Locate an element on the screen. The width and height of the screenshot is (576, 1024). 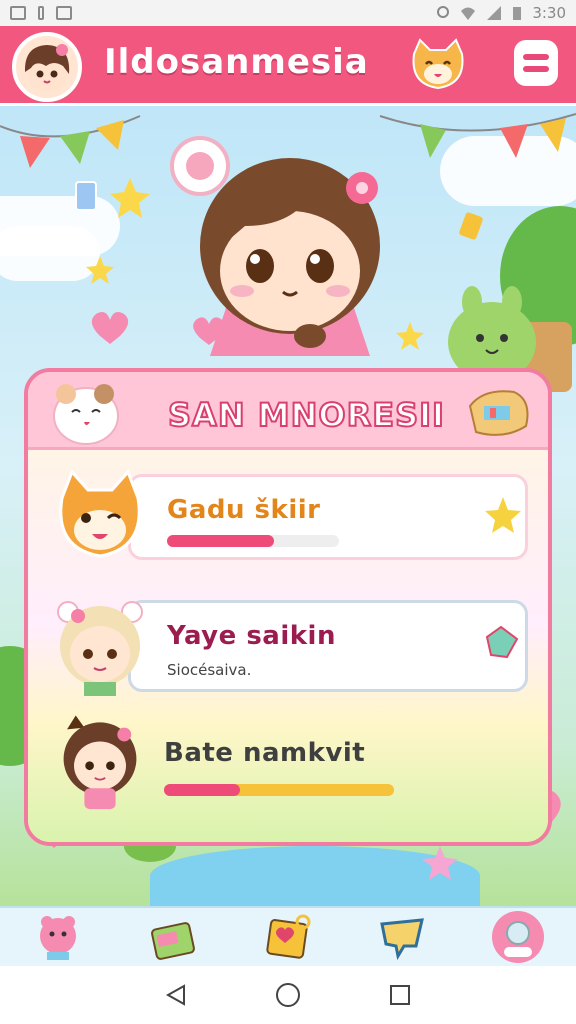
nav-pet is located at coordinates (58, 937).